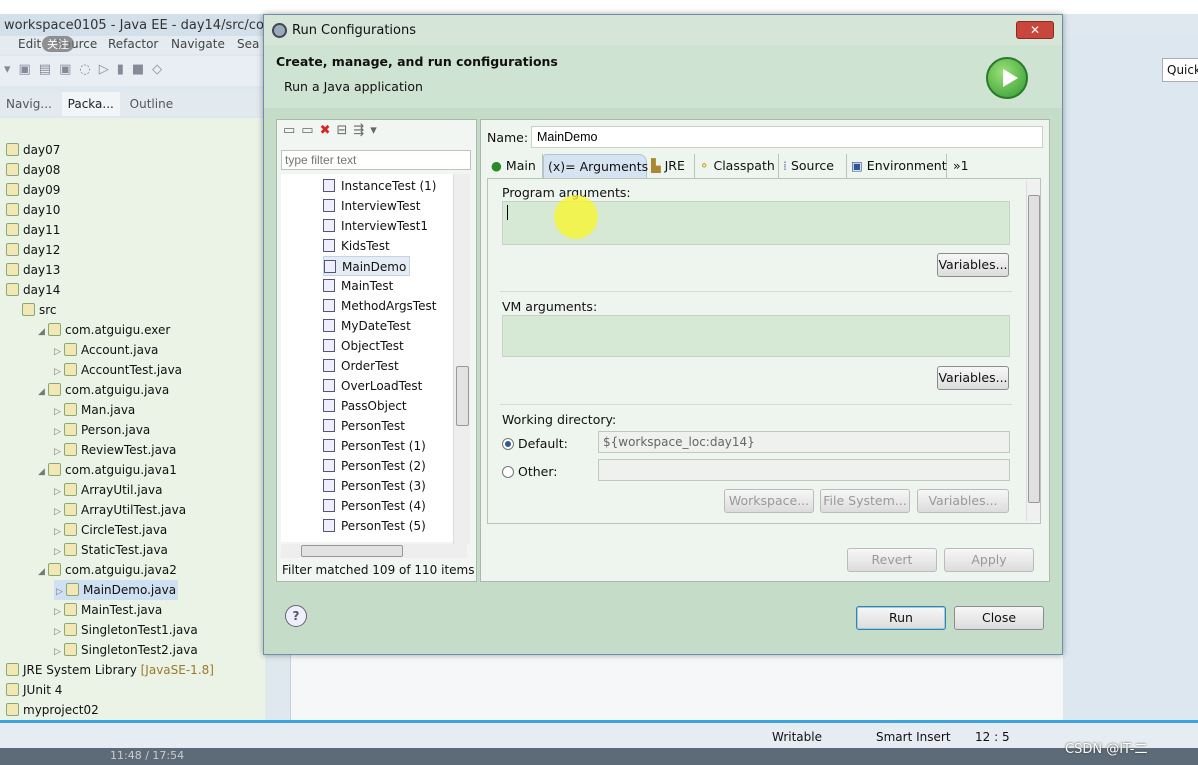 This screenshot has width=1198, height=765. What do you see at coordinates (367, 130) in the screenshot?
I see `filter-icon: ⇶▾` at bounding box center [367, 130].